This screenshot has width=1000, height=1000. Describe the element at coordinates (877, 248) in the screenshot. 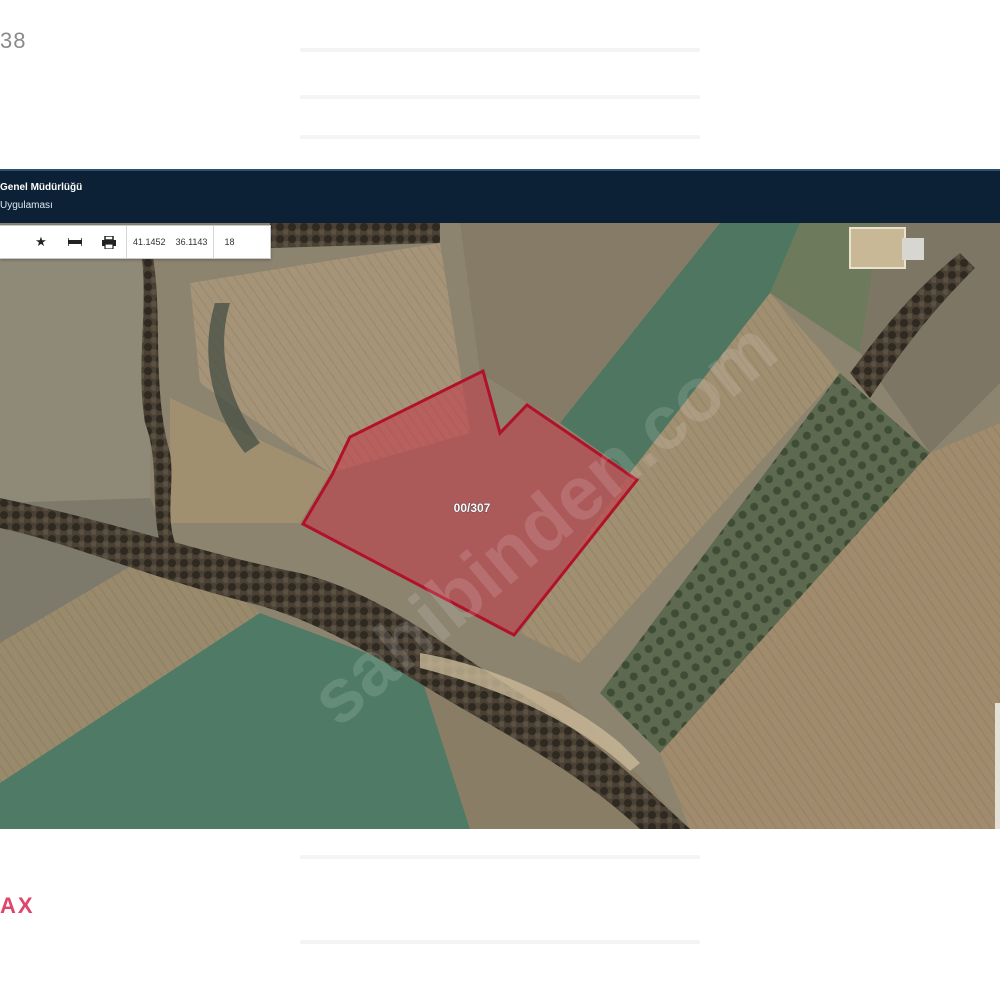

I see `farm-building` at that location.